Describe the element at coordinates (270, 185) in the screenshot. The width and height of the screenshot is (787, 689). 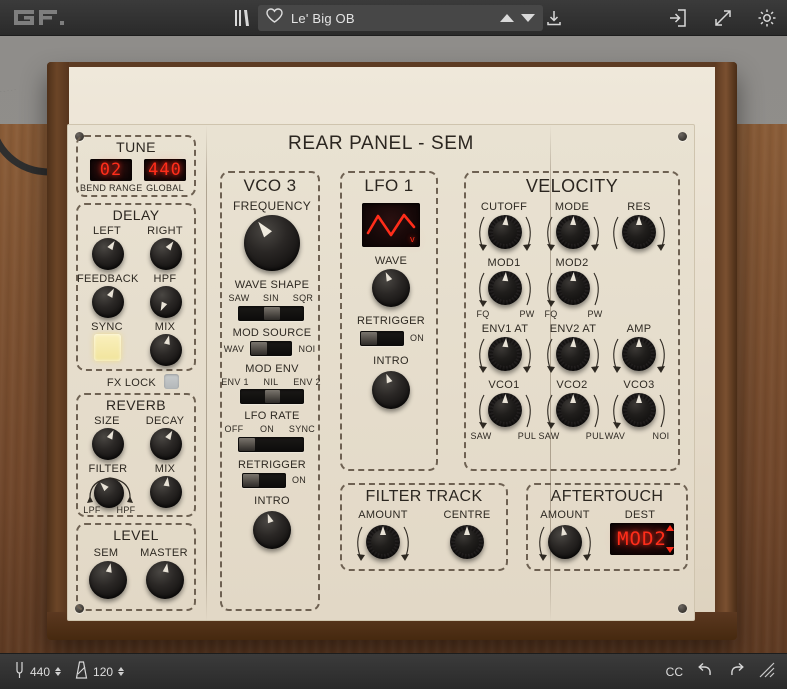
I see `vco3-title: VCO 3` at that location.